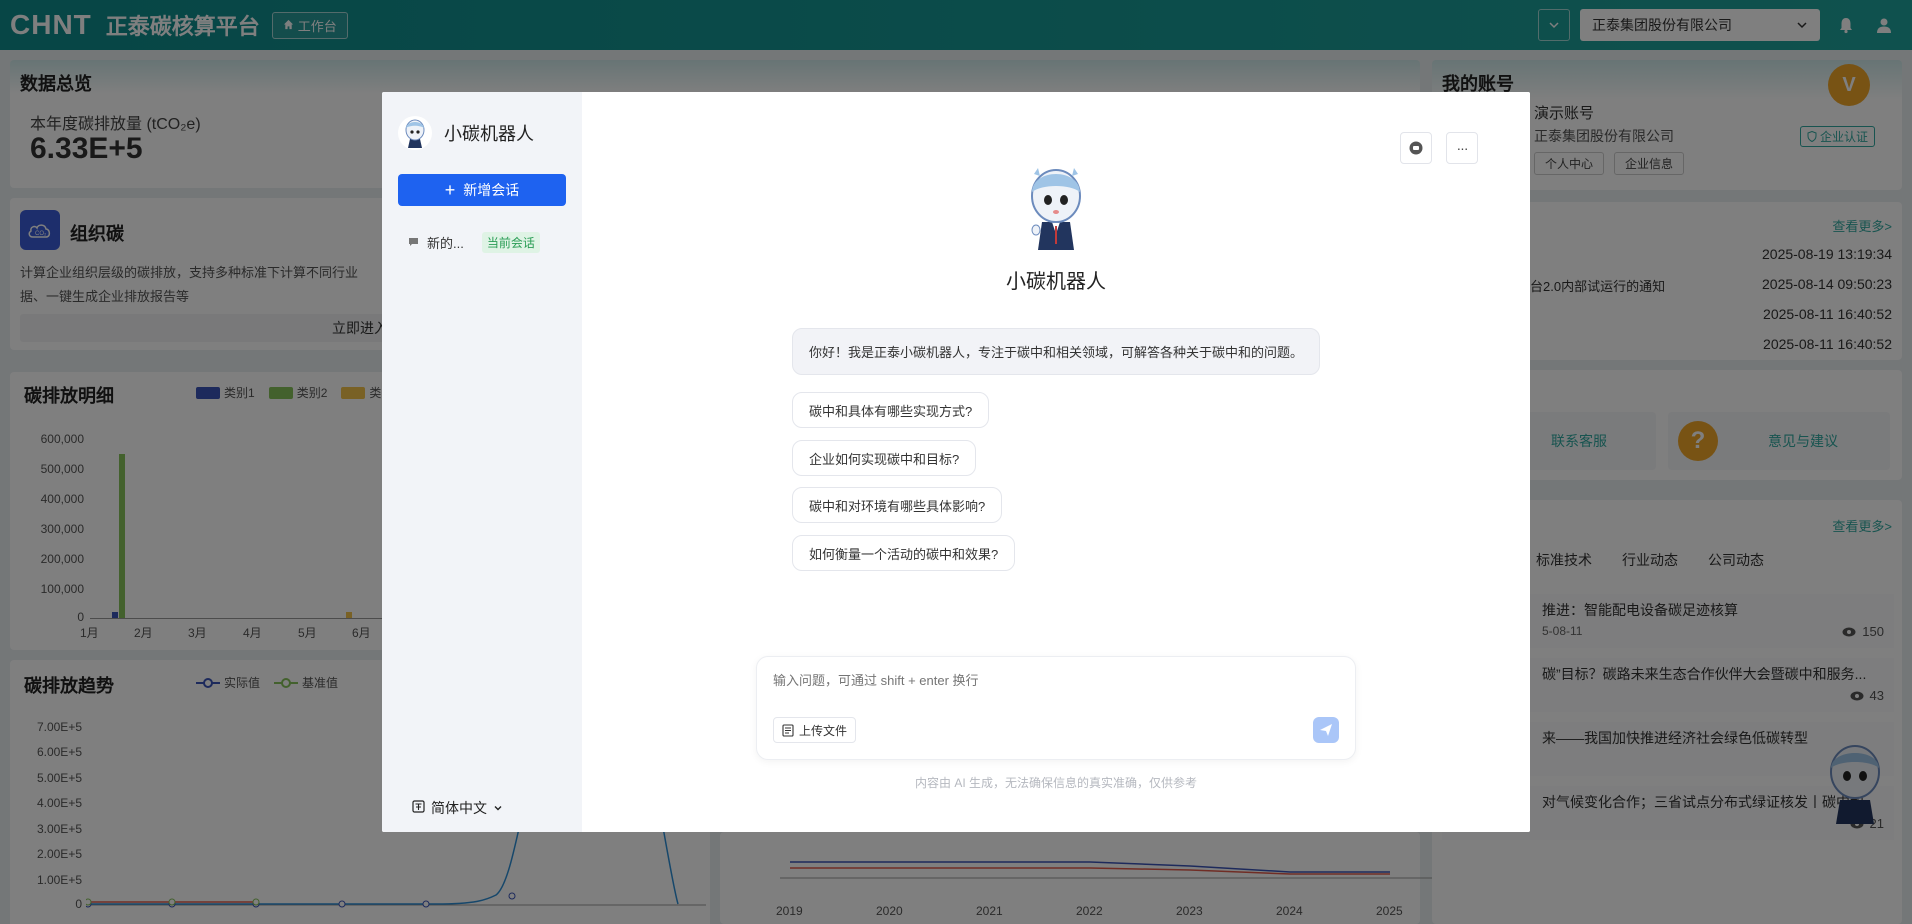 This screenshot has height=924, width=1912. I want to click on send-button, so click(1326, 730).